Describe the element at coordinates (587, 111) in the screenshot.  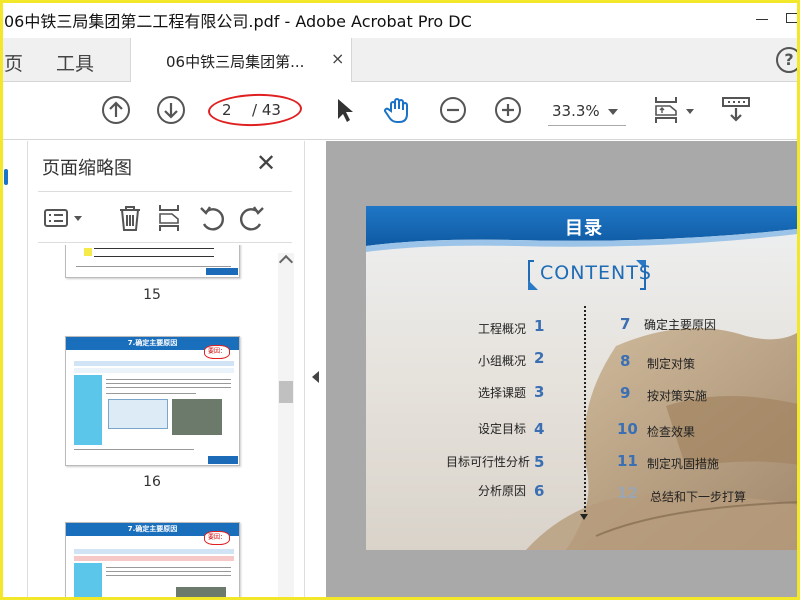
I see `zoom-dropdown: 33.3%` at that location.